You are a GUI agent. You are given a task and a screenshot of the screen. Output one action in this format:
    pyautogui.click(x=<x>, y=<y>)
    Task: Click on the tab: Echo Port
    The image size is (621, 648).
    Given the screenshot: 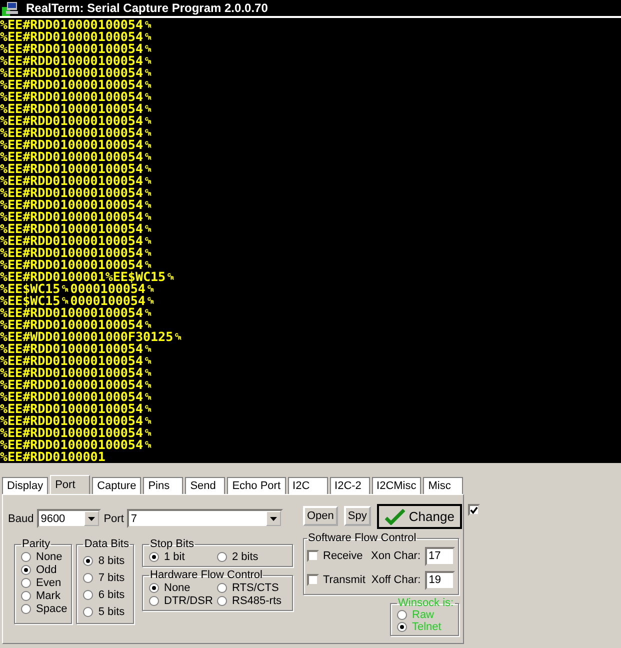 What is the action you would take?
    pyautogui.click(x=256, y=485)
    